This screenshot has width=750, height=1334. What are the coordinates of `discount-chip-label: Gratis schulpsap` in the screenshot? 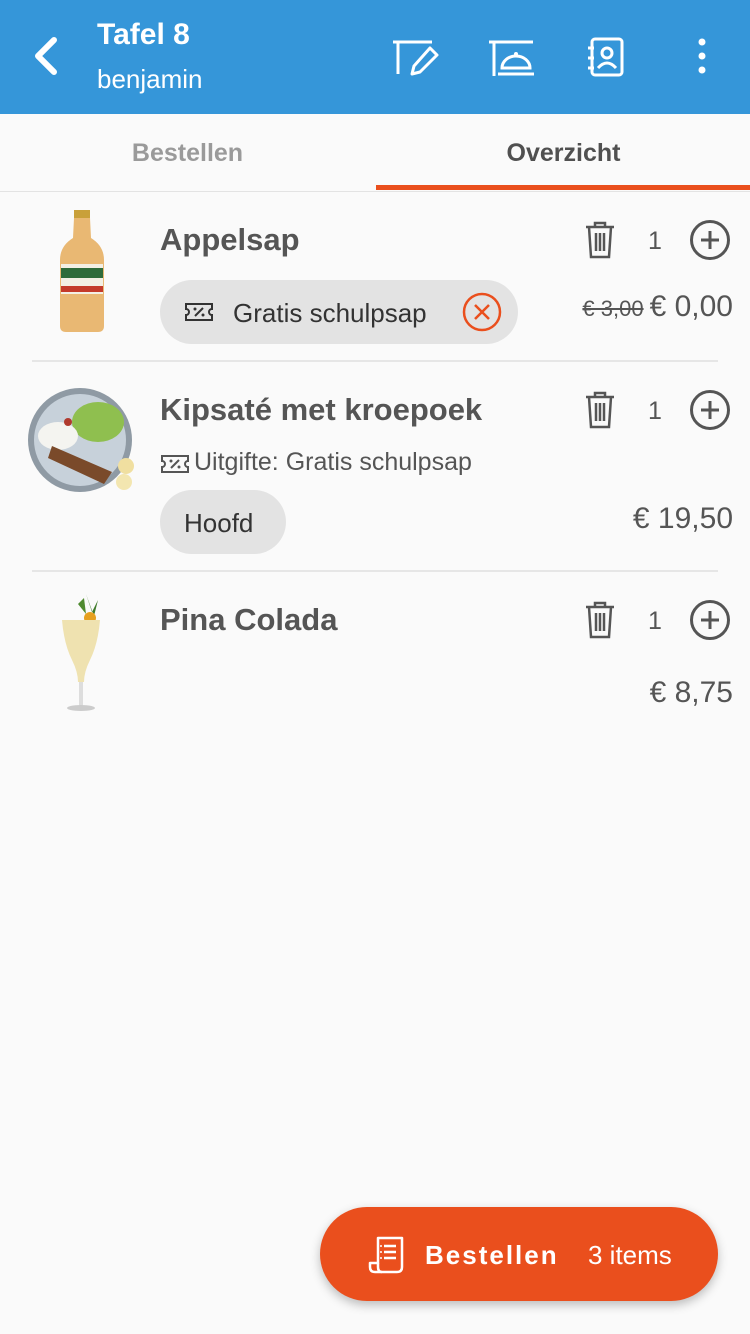 It's located at (330, 313).